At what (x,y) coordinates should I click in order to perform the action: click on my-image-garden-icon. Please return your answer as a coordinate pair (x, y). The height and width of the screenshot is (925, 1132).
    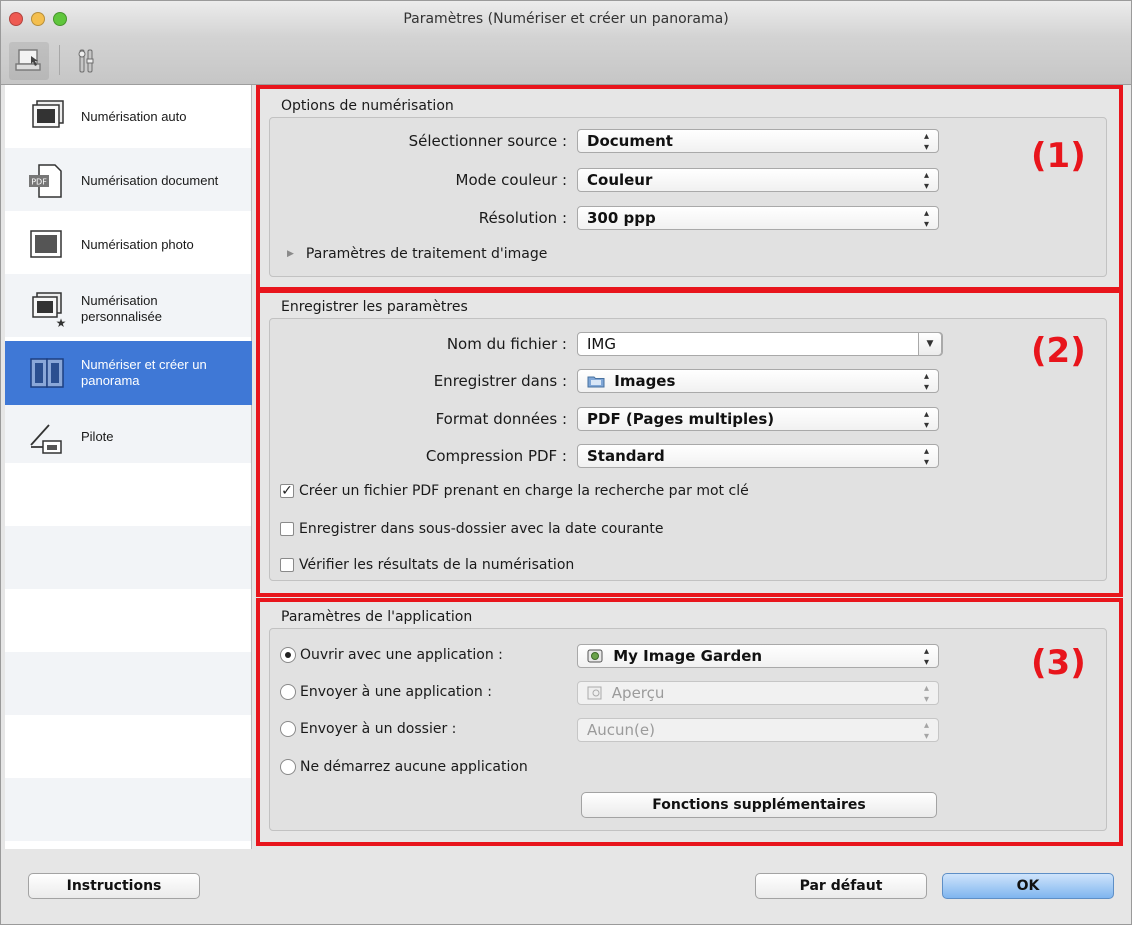
    Looking at the image, I should click on (595, 656).